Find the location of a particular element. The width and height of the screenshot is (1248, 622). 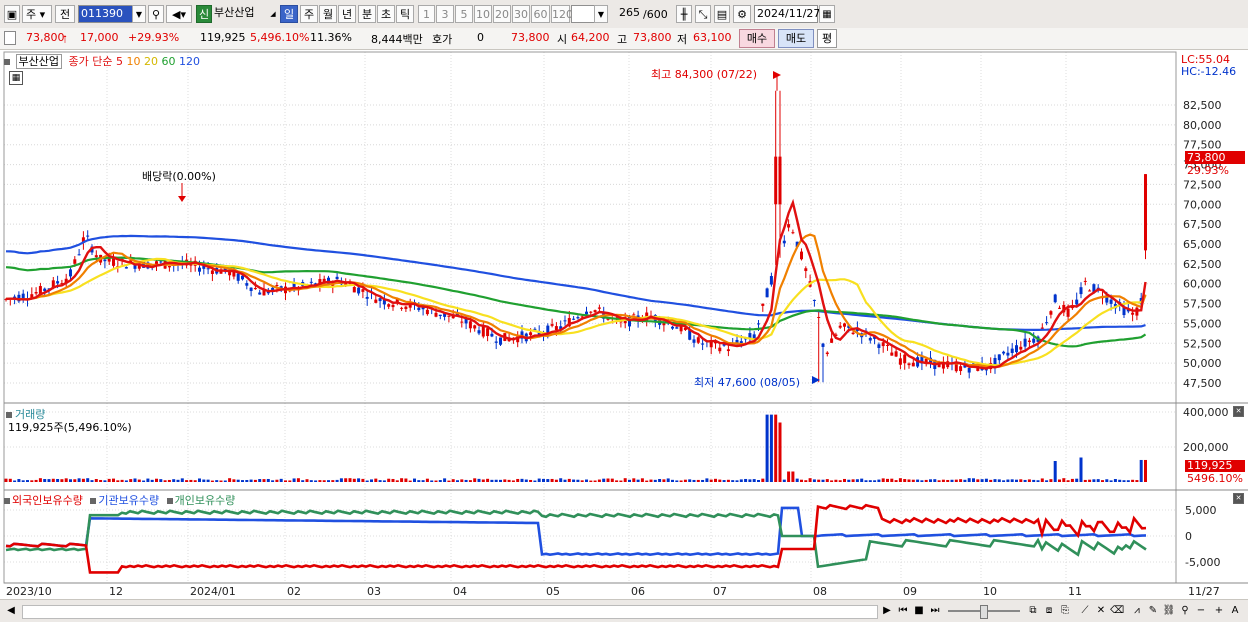

calculator-icon: ▦ is located at coordinates (16, 78).